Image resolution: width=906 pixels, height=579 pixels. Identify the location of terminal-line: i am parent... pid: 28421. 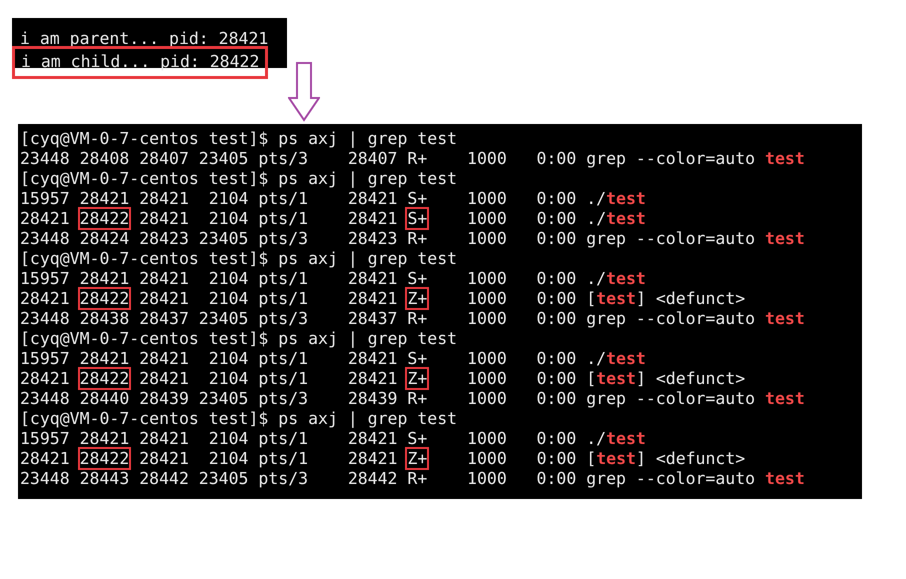
(145, 39).